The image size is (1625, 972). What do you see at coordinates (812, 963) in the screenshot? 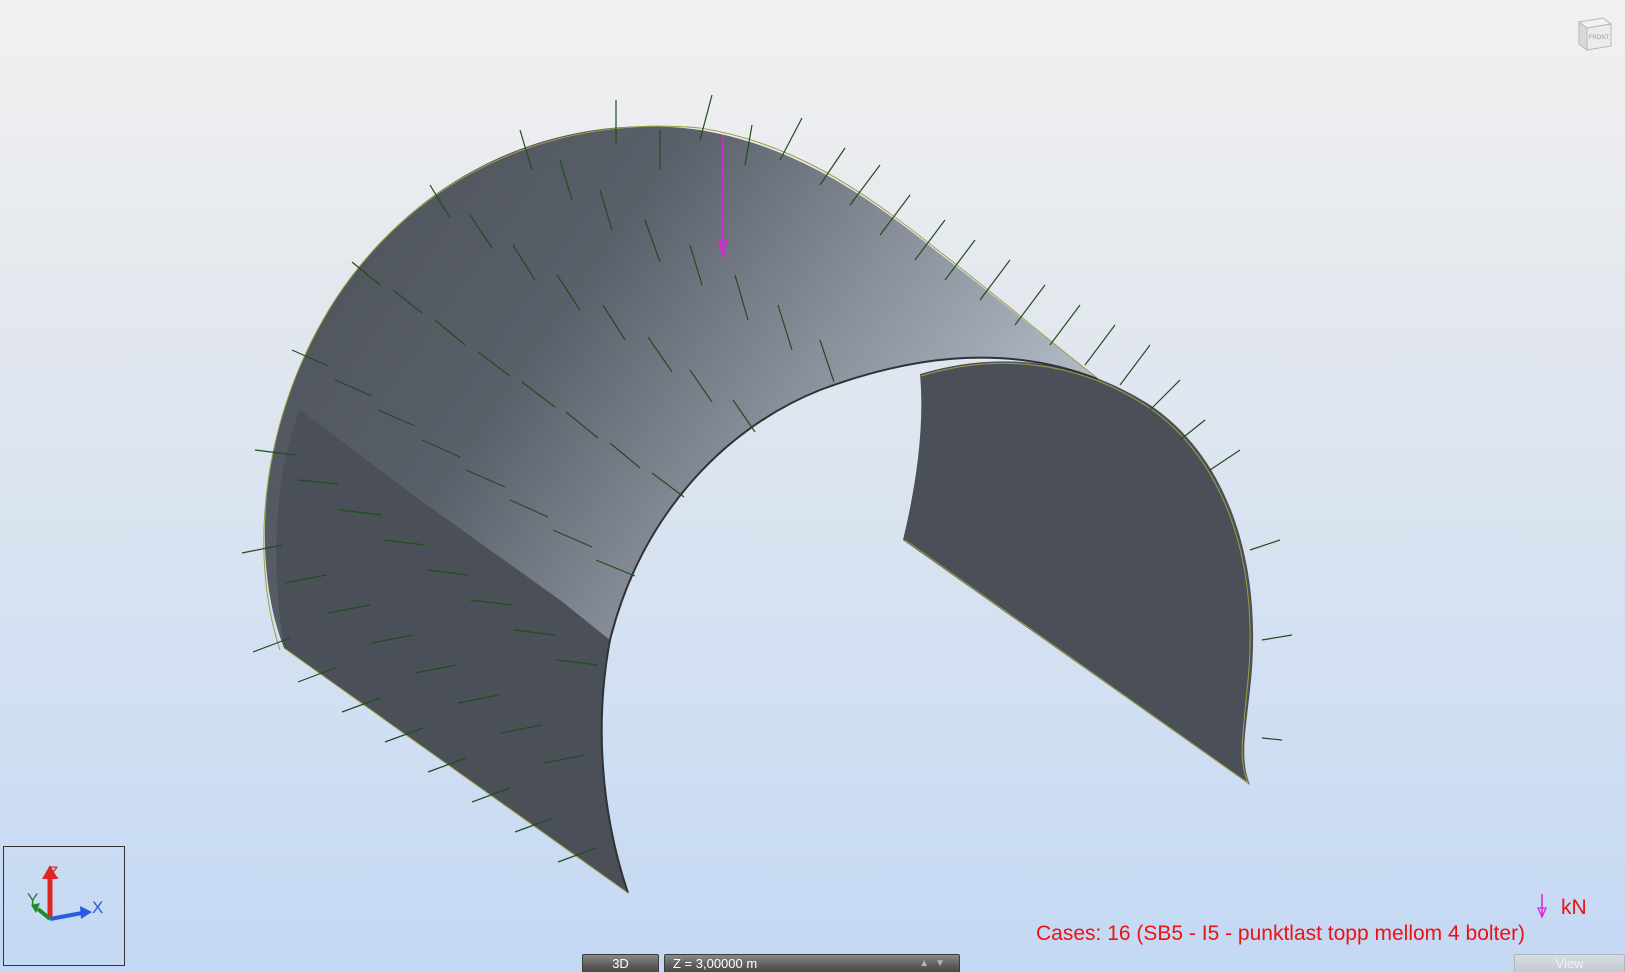
I see `z-level-selector: Z = 3,00000 m ▲▼` at bounding box center [812, 963].